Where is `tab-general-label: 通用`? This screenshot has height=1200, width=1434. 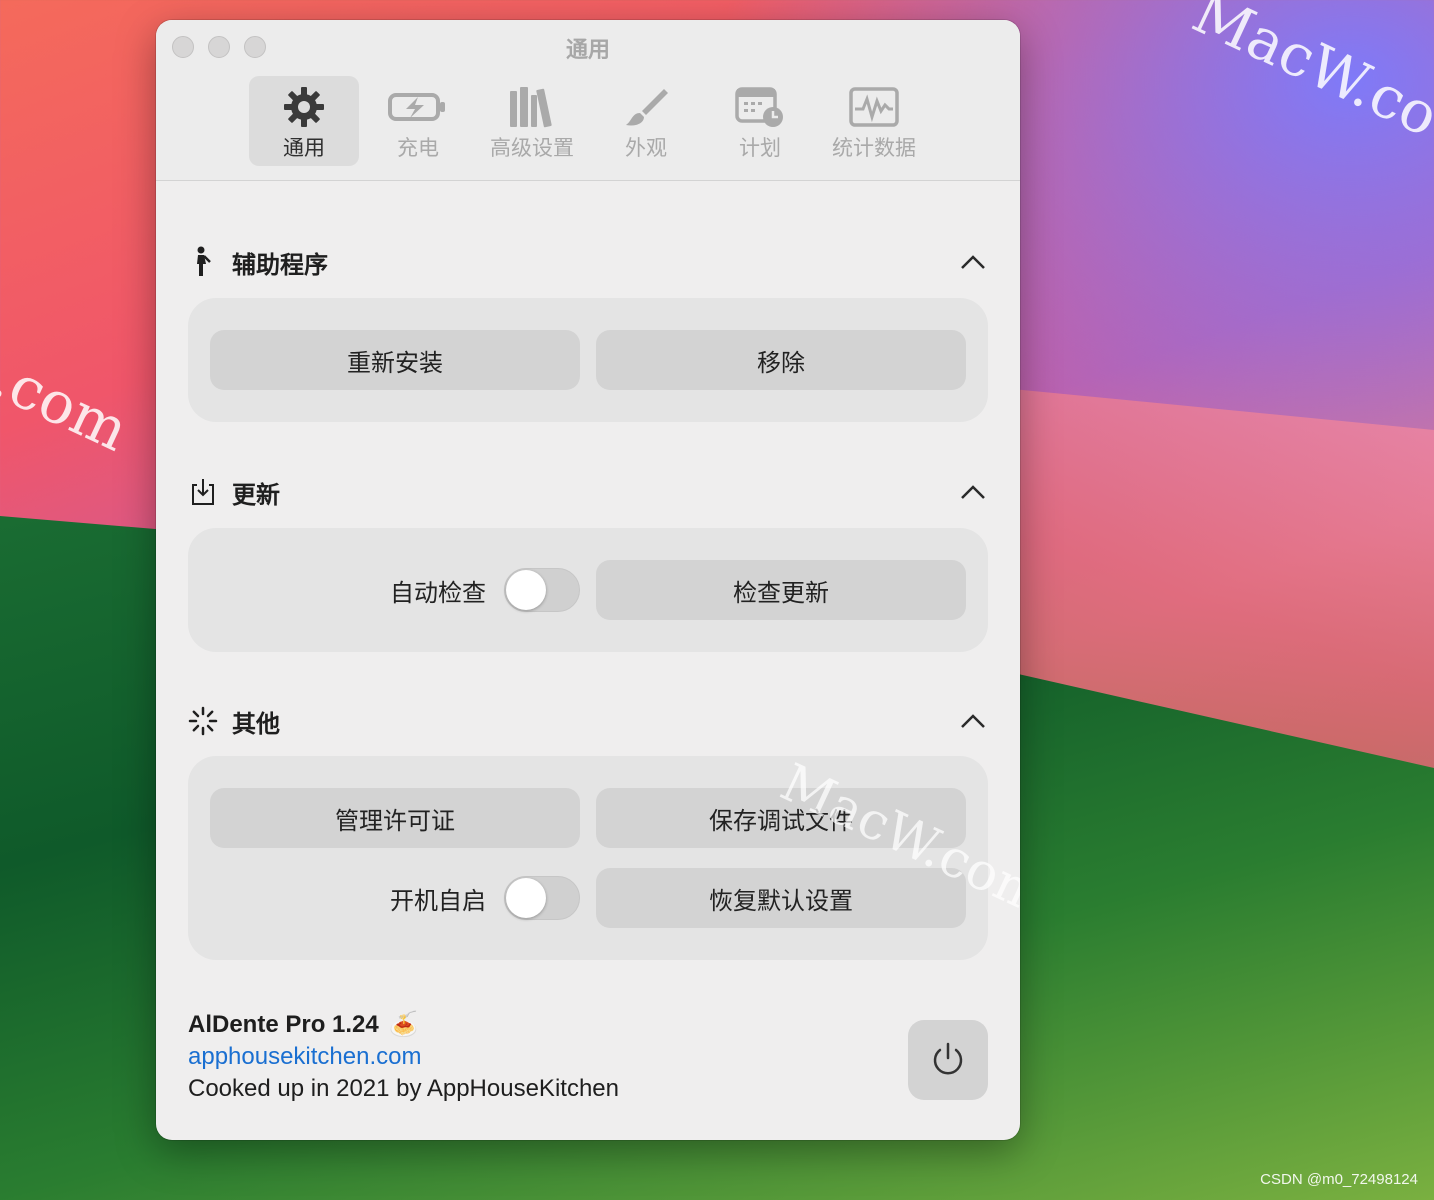 tab-general-label: 通用 is located at coordinates (304, 148).